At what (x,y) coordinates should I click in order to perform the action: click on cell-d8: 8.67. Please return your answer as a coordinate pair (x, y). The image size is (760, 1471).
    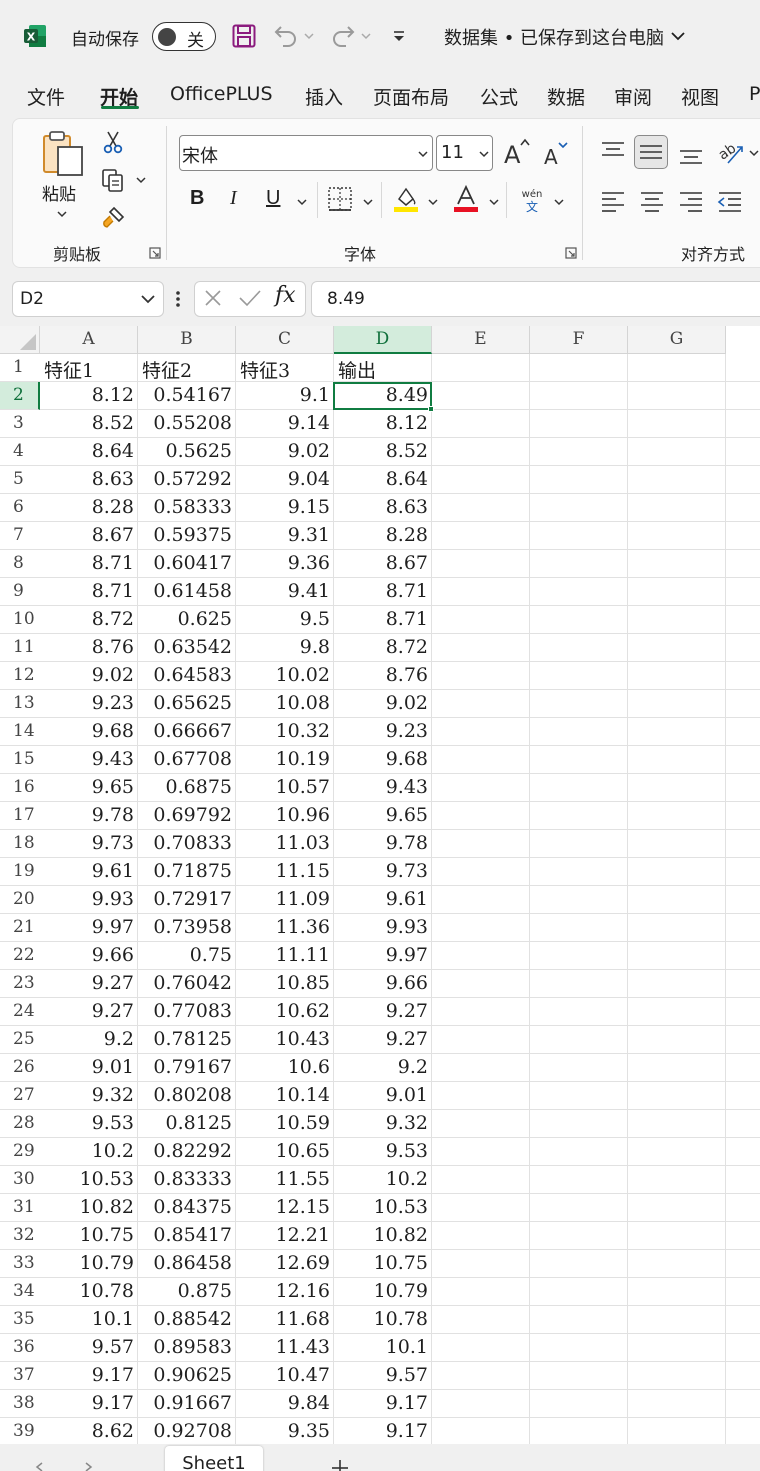
    Looking at the image, I should click on (382, 564).